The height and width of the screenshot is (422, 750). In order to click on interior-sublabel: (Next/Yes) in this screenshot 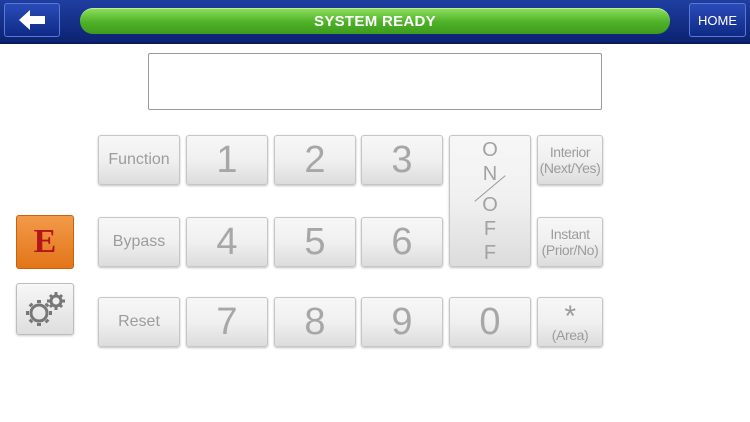, I will do `click(570, 168)`.